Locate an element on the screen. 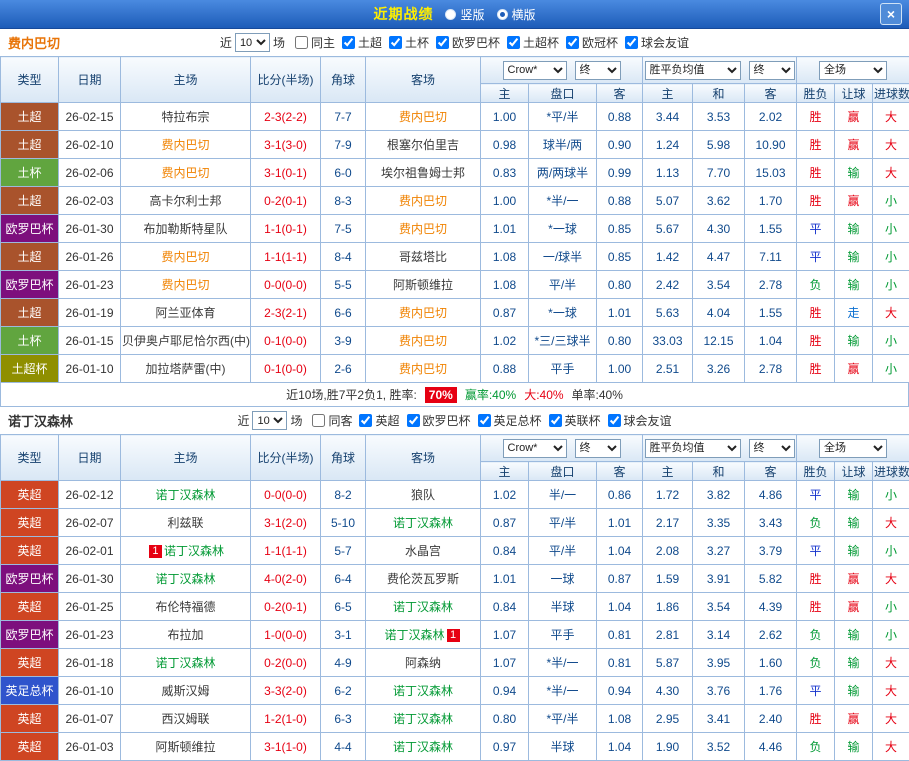 This screenshot has height=761, width=909. filter-option: 同主 is located at coordinates (315, 42).